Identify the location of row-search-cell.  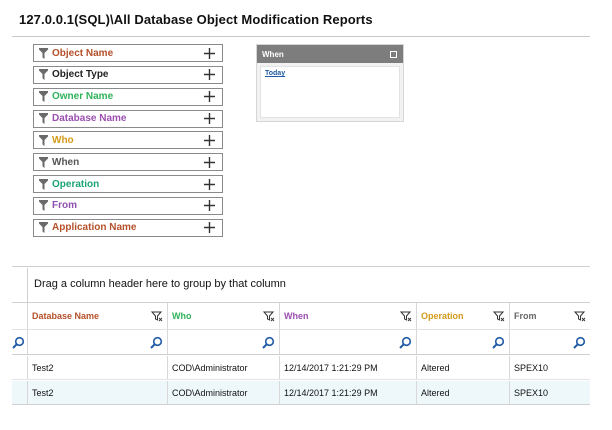
(19, 342).